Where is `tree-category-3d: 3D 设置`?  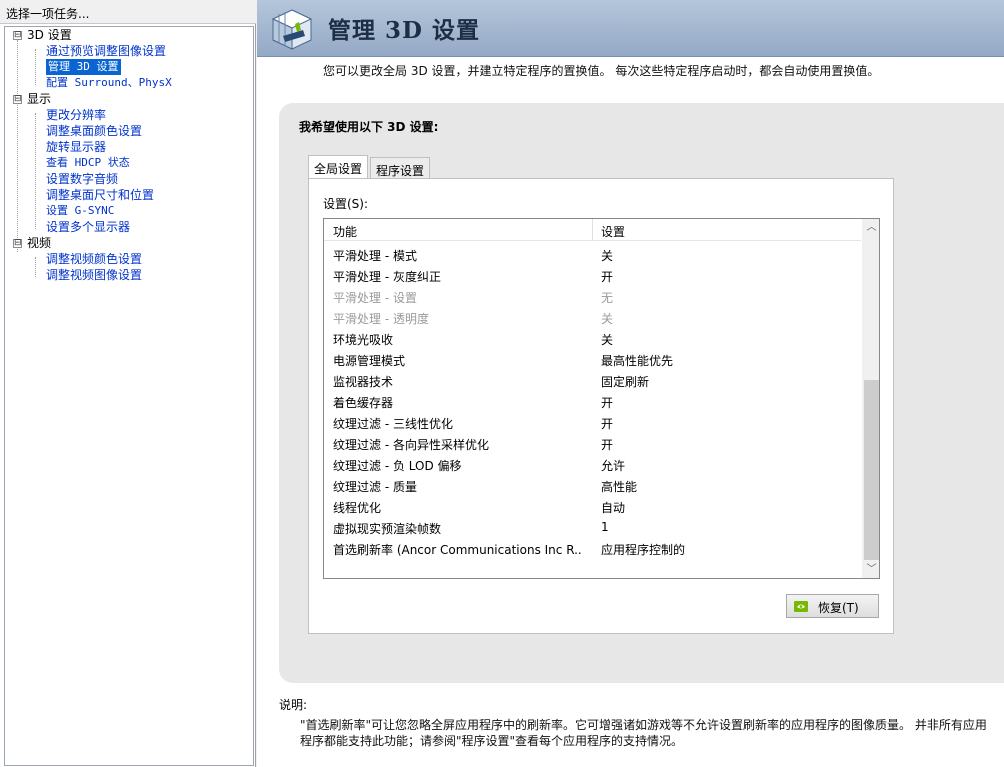
tree-category-3d: 3D 设置 is located at coordinates (49, 35).